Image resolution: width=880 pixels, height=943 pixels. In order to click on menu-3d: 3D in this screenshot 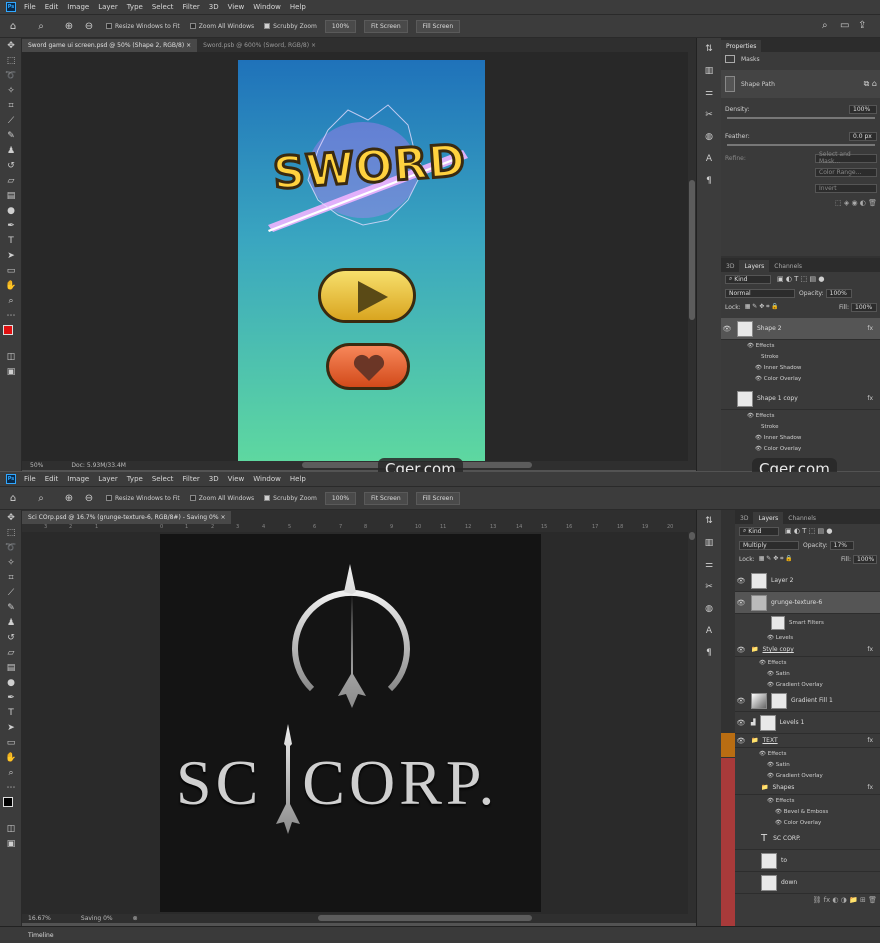, I will do `click(214, 479)`.